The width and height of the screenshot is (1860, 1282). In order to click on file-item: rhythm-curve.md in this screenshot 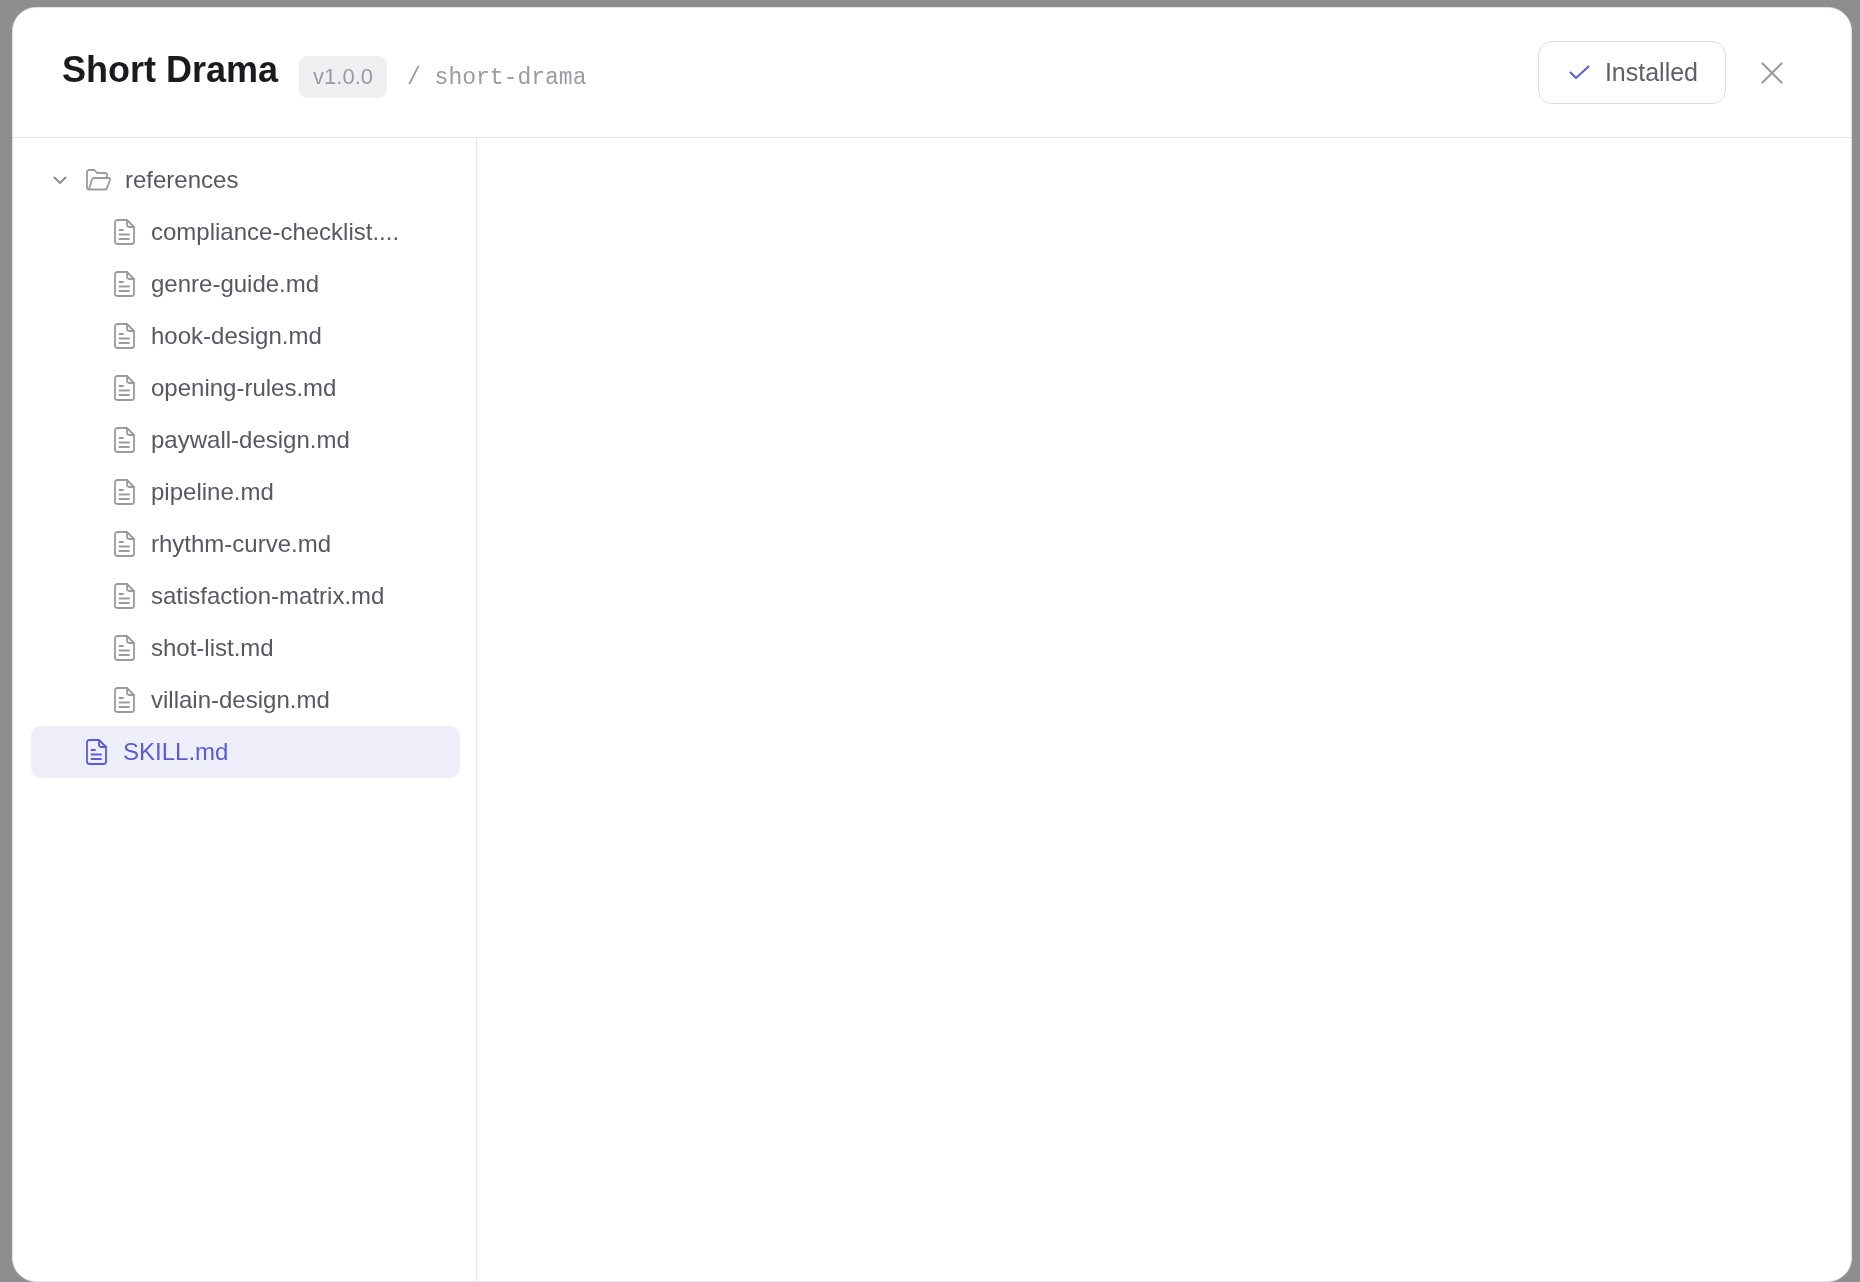, I will do `click(245, 544)`.